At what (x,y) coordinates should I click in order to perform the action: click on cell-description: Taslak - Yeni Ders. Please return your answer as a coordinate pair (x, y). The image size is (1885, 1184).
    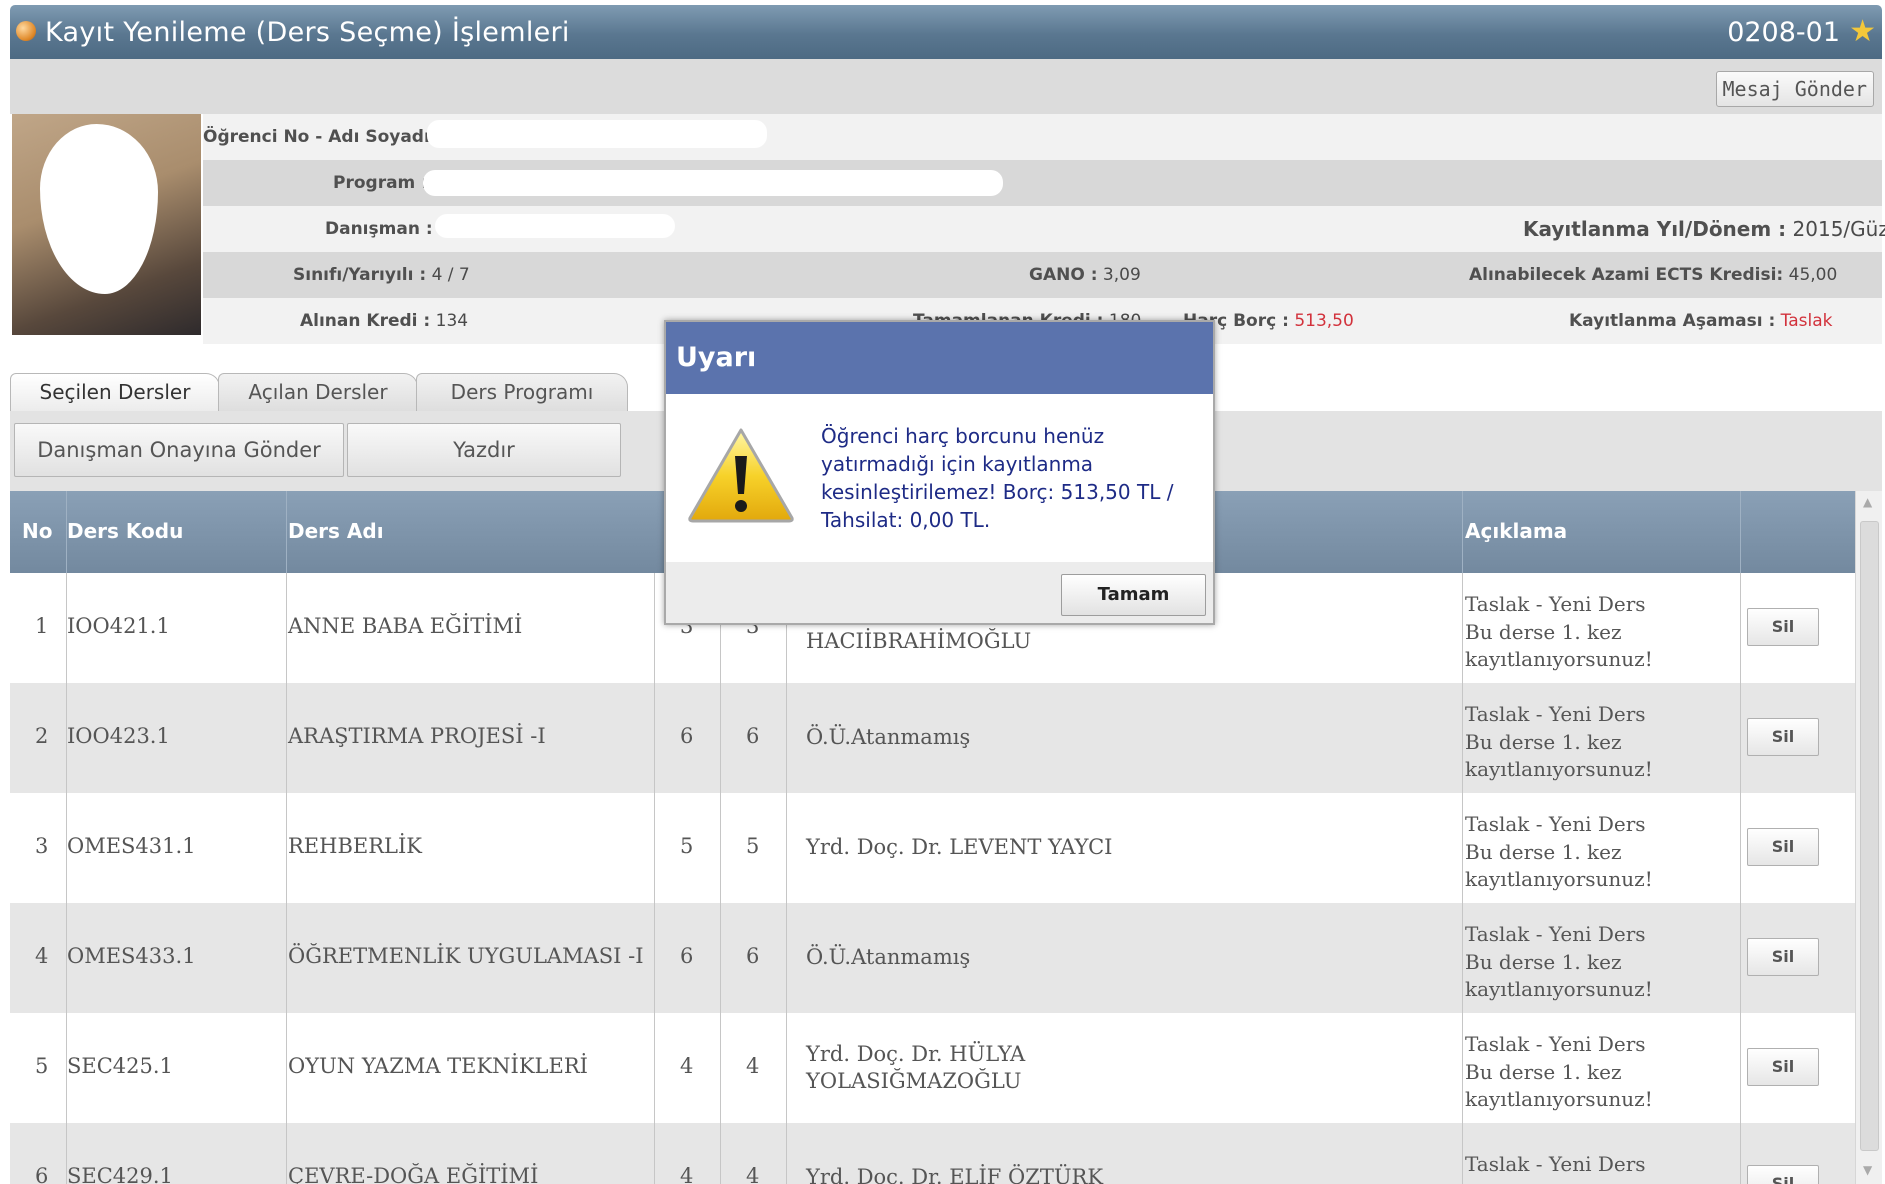
    Looking at the image, I should click on (1555, 1164).